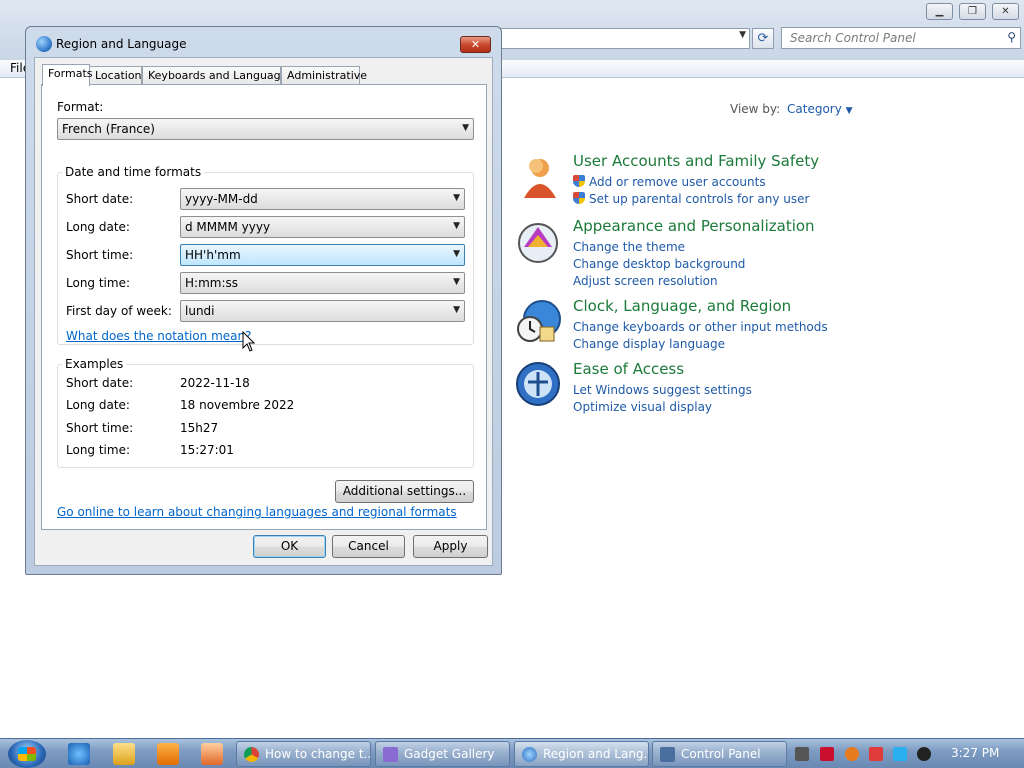 Image resolution: width=1024 pixels, height=768 pixels. I want to click on media-player-icon, so click(168, 754).